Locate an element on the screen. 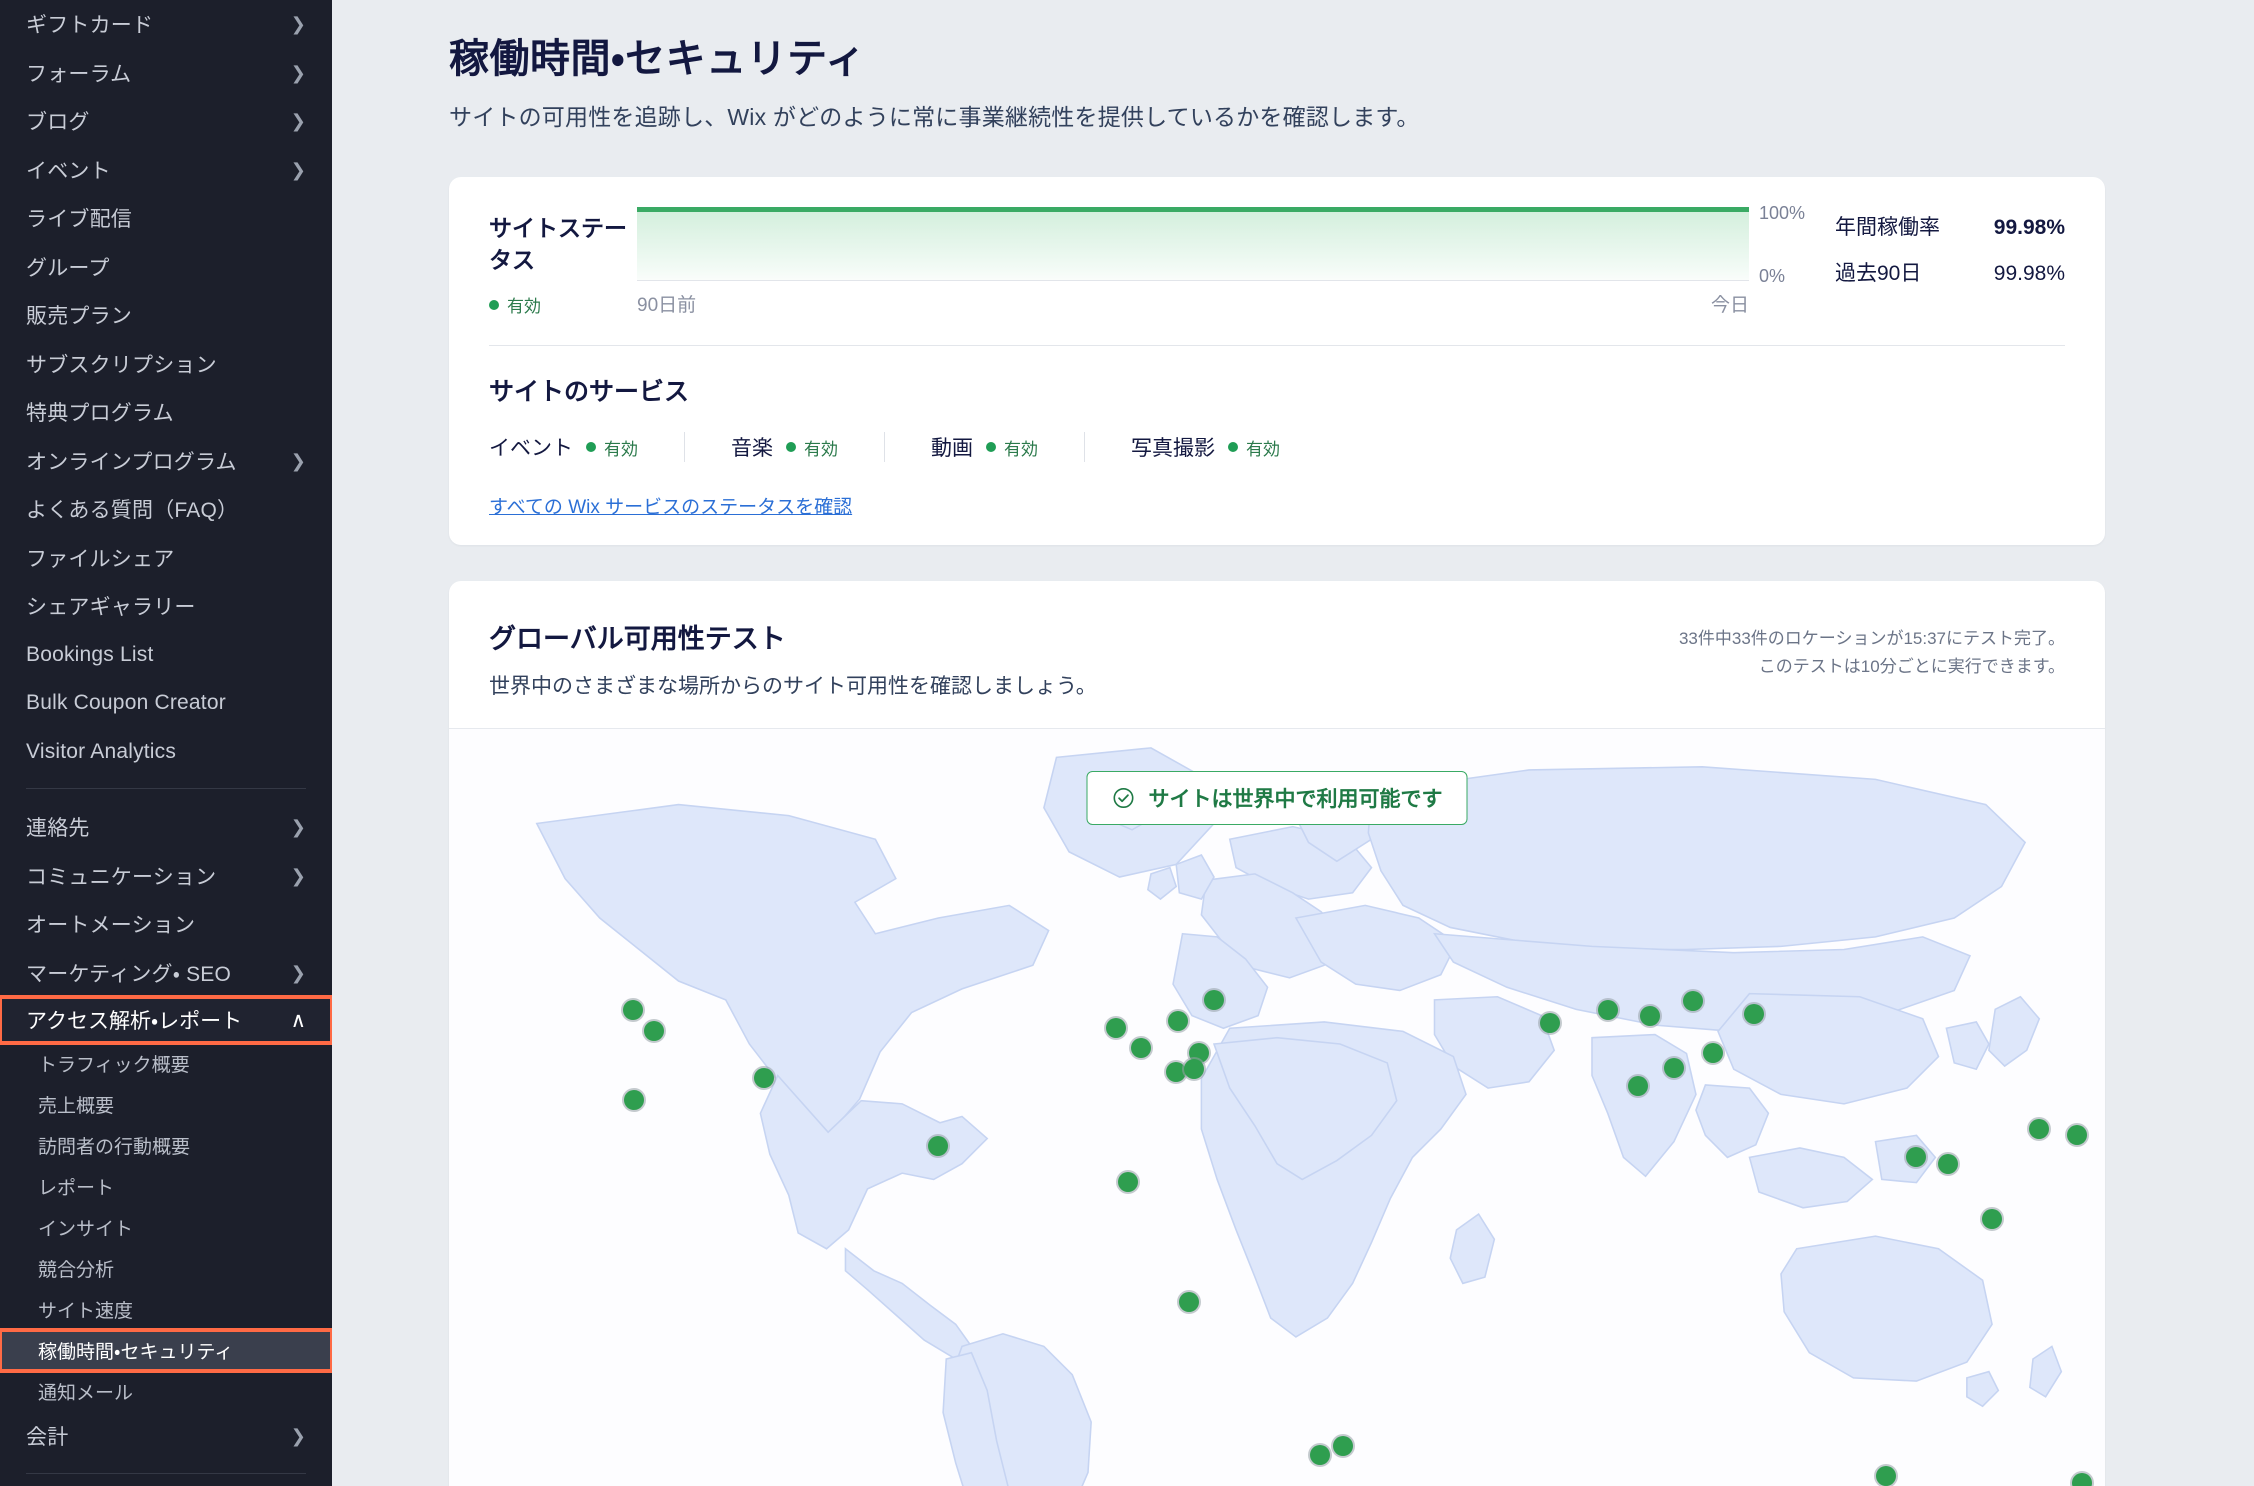 The height and width of the screenshot is (1486, 2254). check-circle-icon is located at coordinates (1124, 798).